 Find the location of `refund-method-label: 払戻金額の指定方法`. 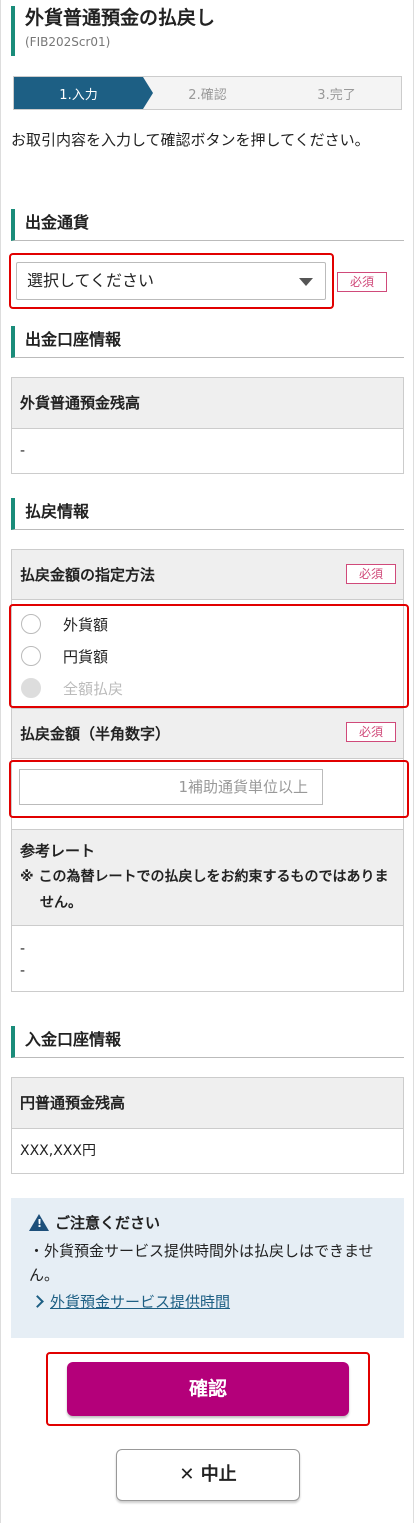

refund-method-label: 払戻金額の指定方法 is located at coordinates (207, 575).